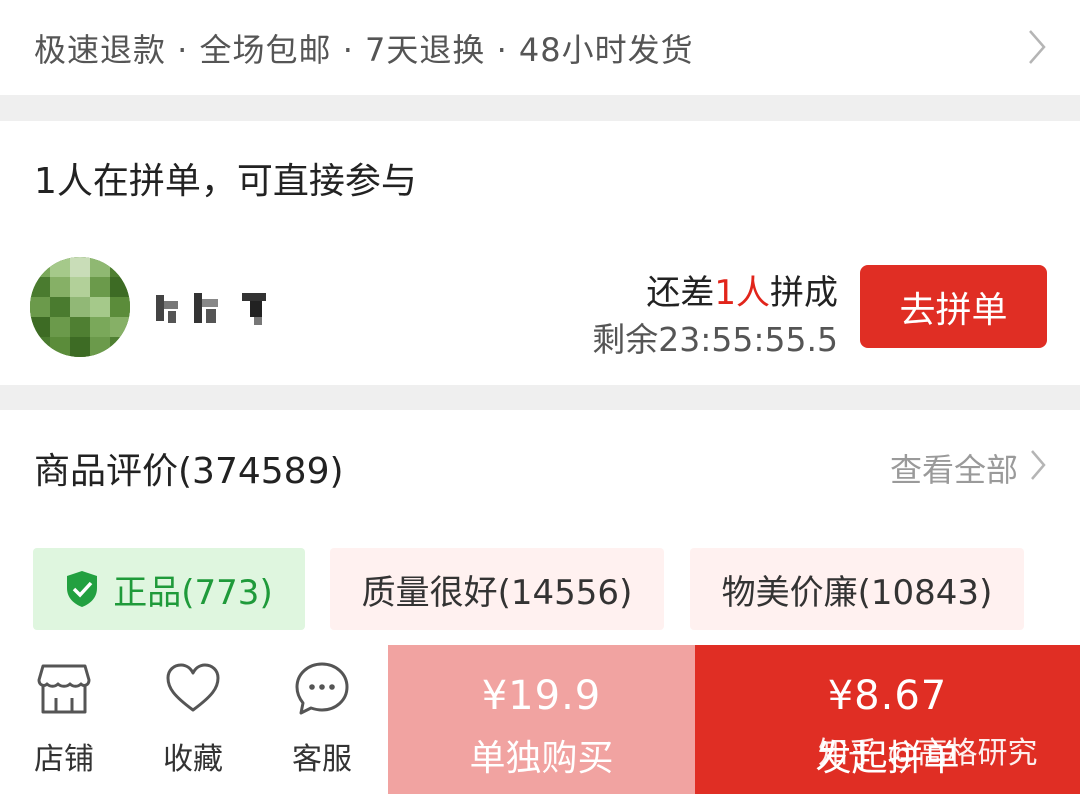  I want to click on review-tag-value: 物美价廉(10843), so click(857, 589).